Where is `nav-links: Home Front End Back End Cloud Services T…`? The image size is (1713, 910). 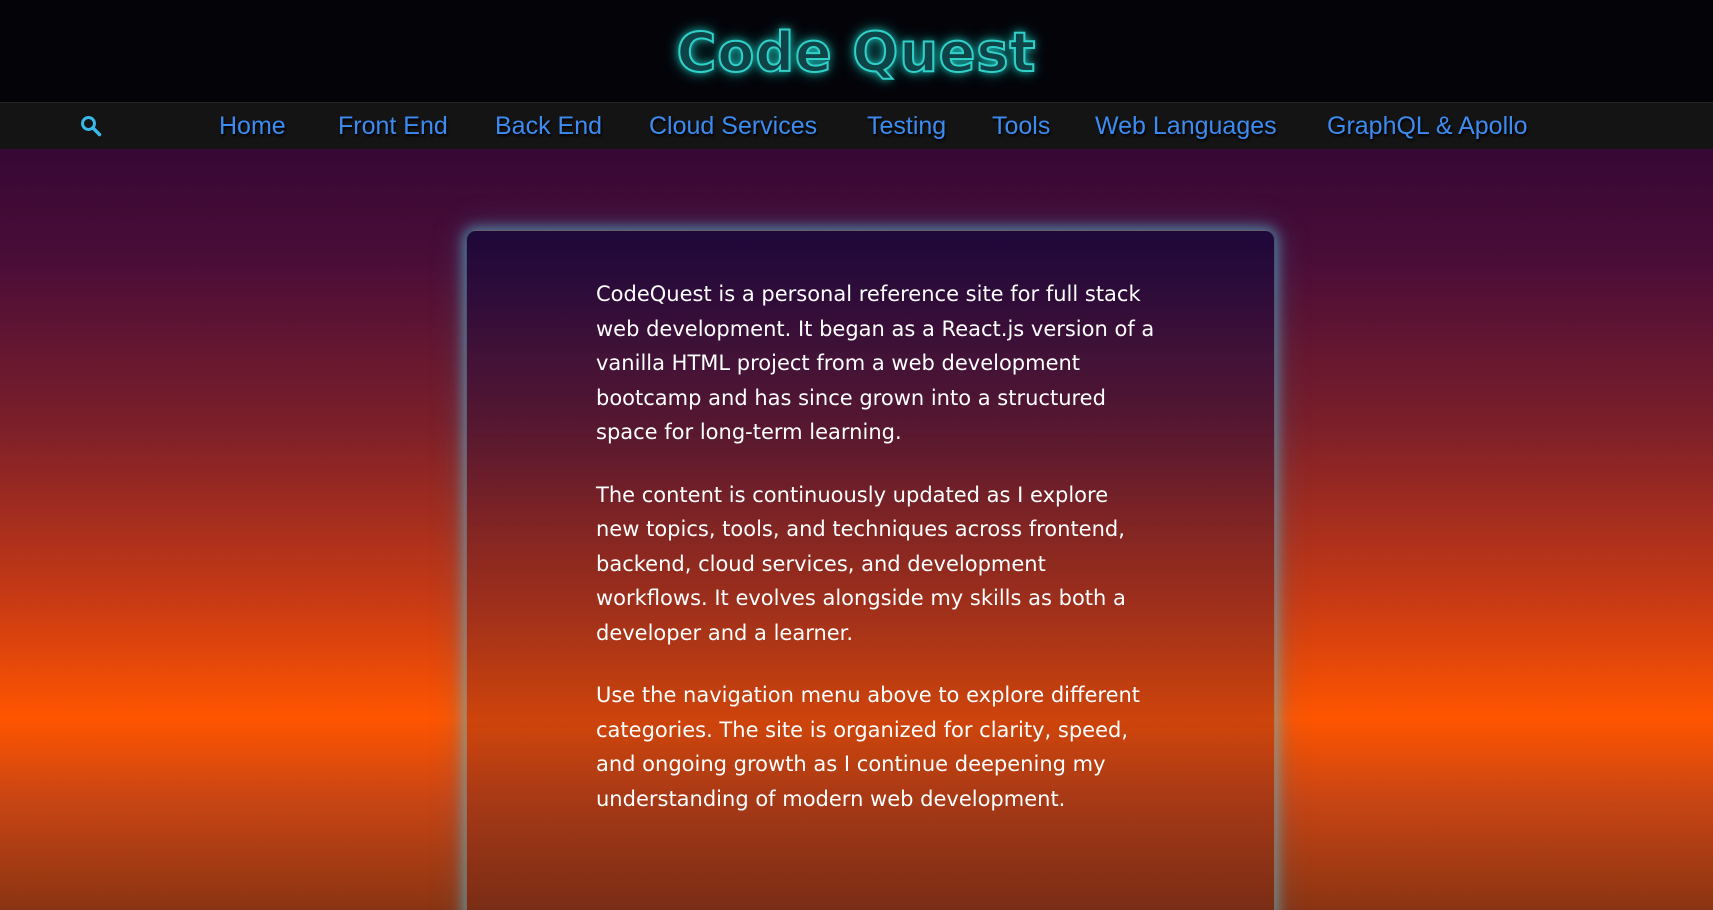 nav-links: Home Front End Back End Cloud Services T… is located at coordinates (856, 126).